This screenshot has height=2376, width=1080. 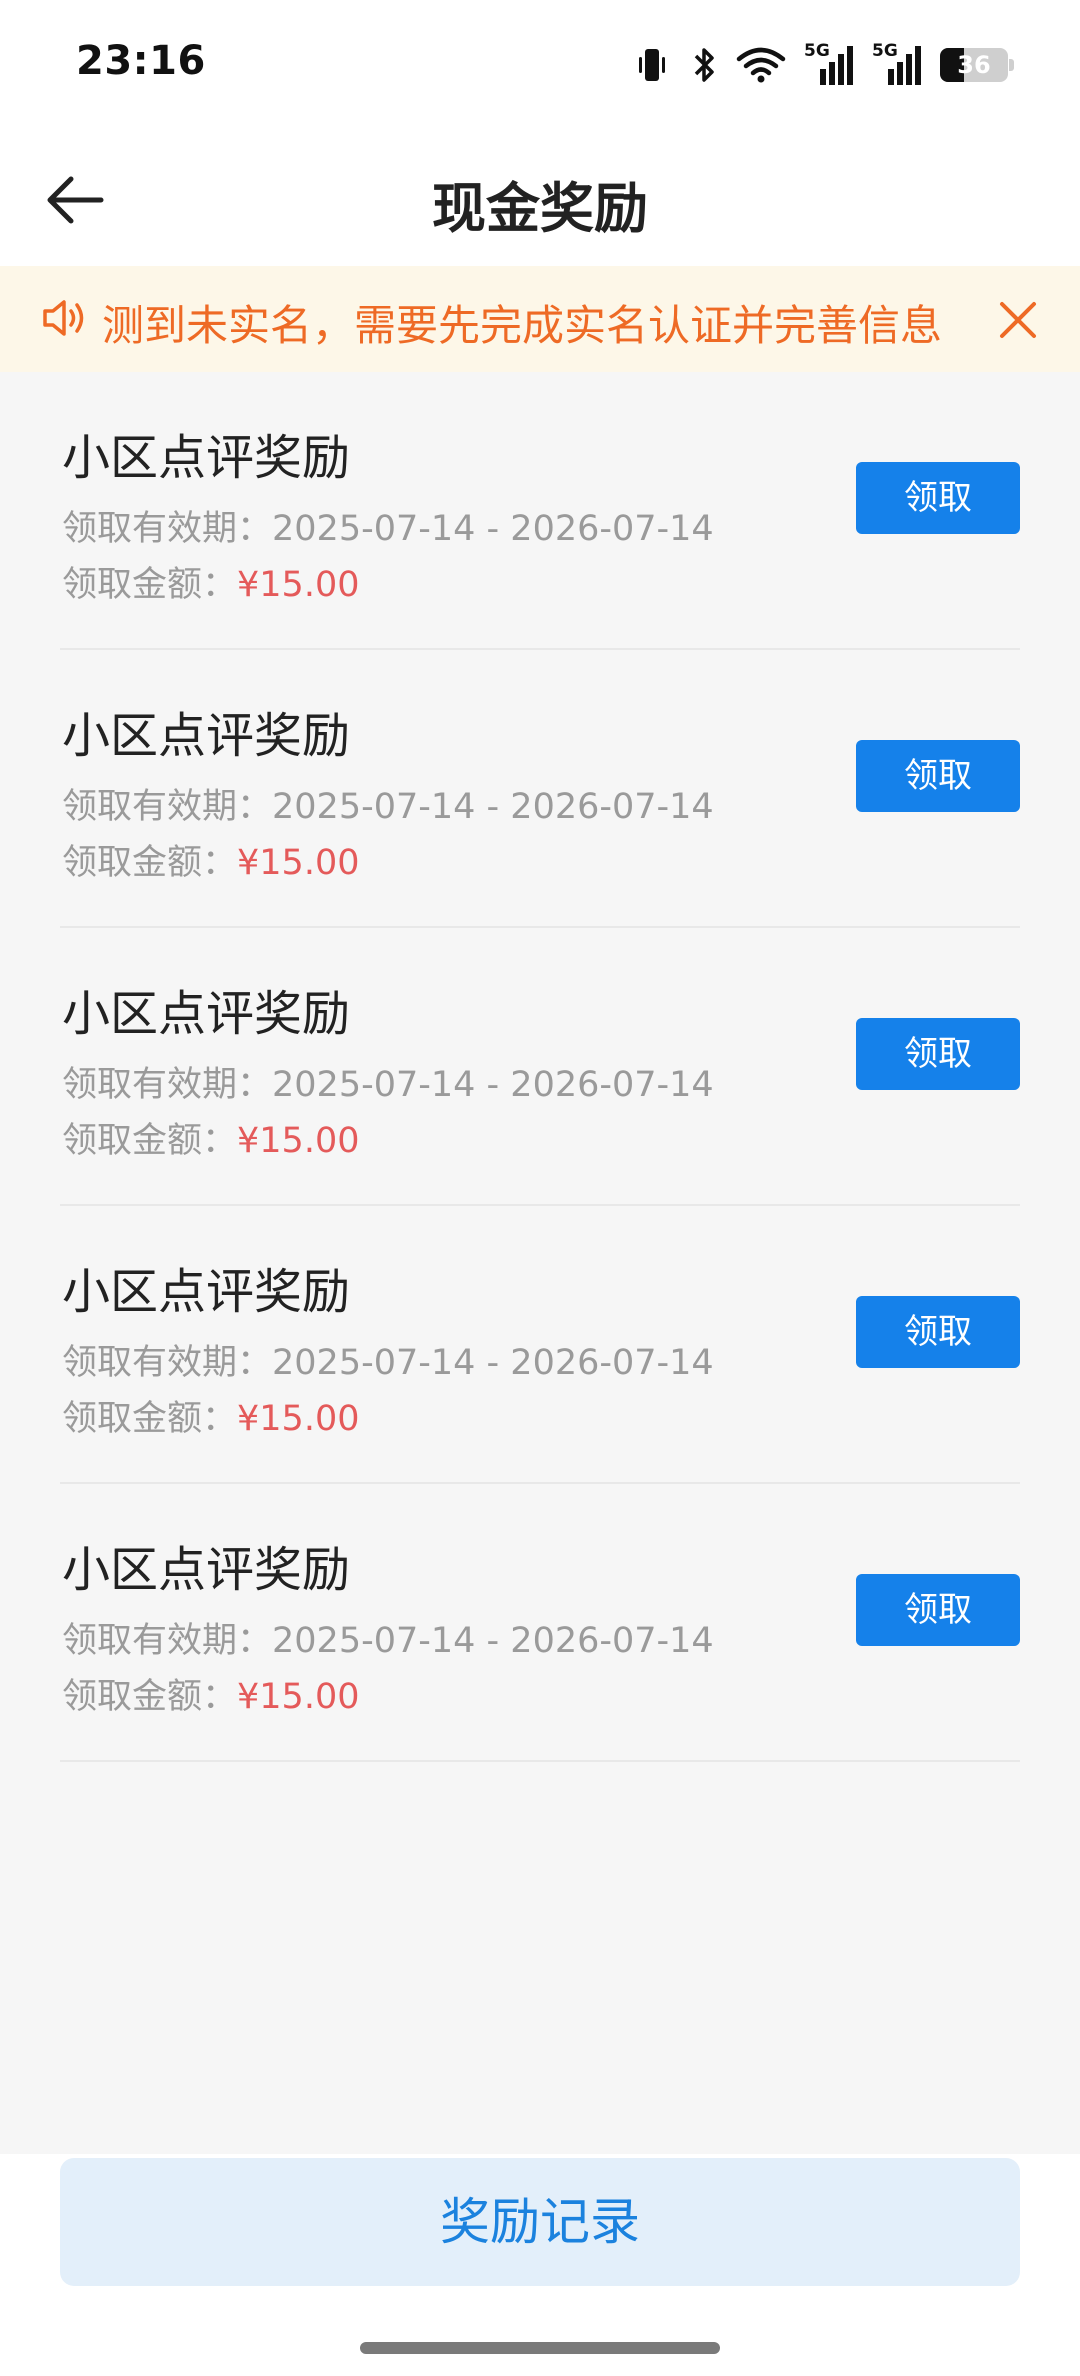 I want to click on close-icon, so click(x=1018, y=320).